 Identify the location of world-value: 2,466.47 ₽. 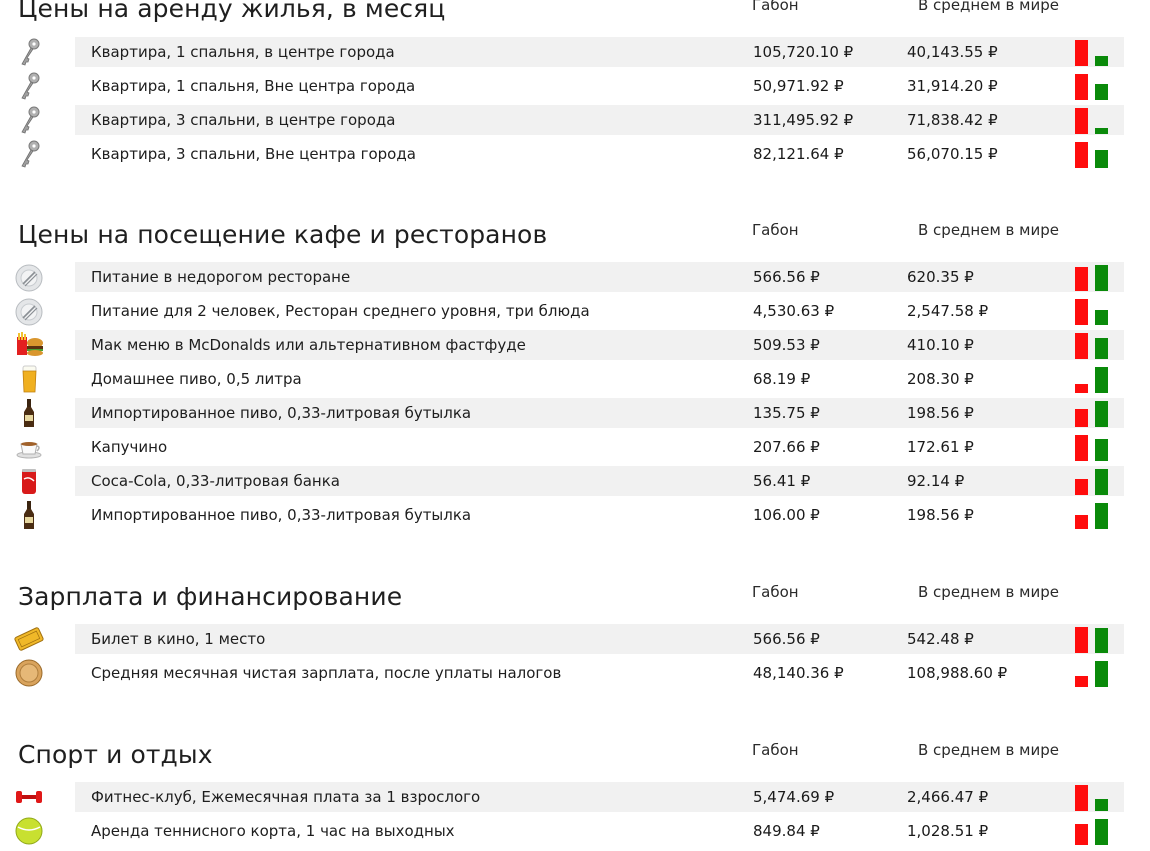
(948, 797).